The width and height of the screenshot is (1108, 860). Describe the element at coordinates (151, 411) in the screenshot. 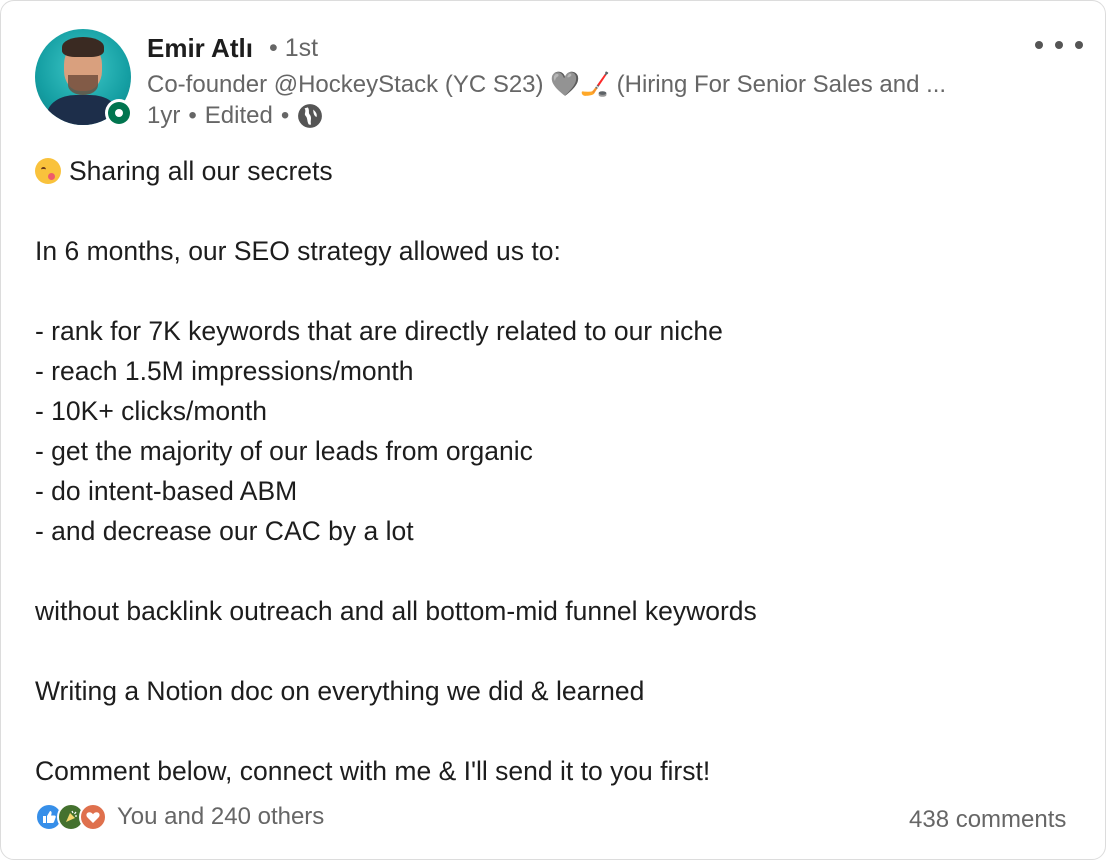

I see `post-line: - 10K+ clicks/month` at that location.